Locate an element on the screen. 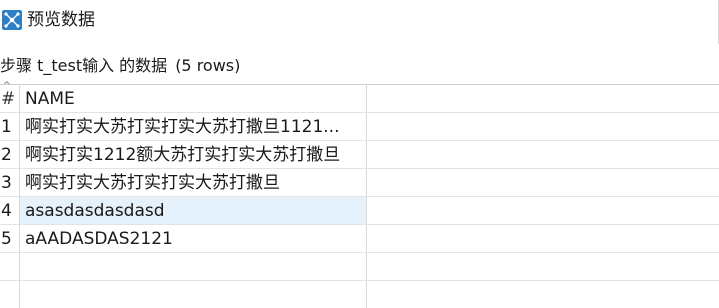  table-row: 3 啊实打实大苏打实打实大苏打撒旦 is located at coordinates (359, 183).